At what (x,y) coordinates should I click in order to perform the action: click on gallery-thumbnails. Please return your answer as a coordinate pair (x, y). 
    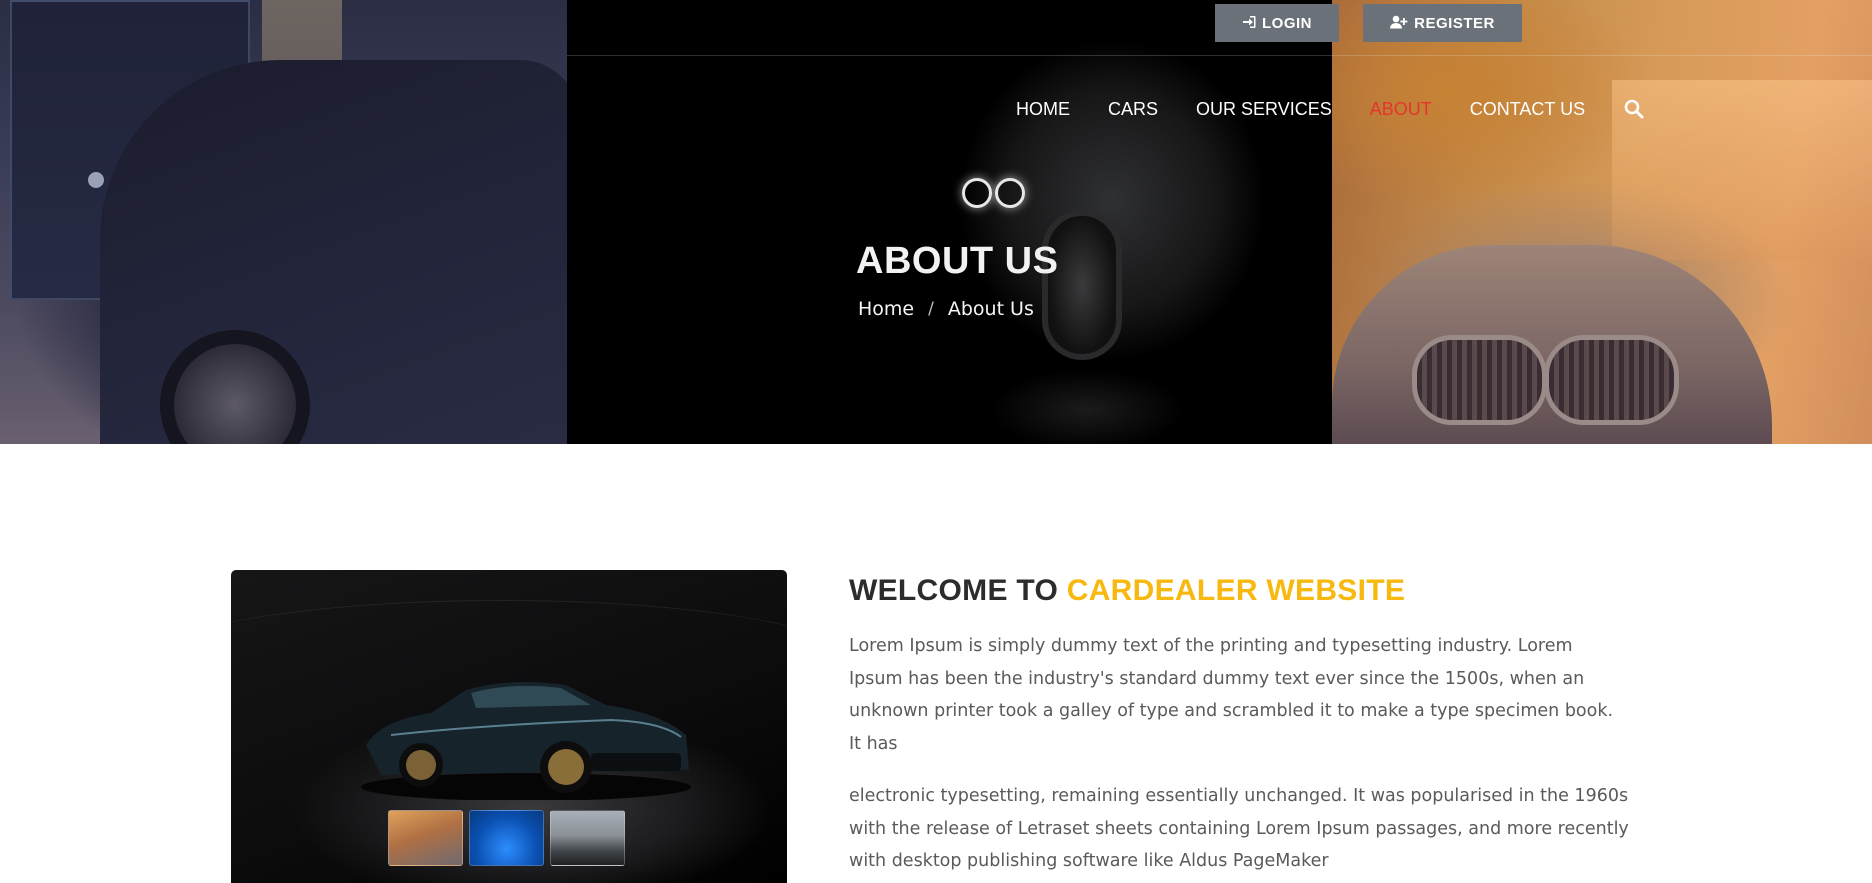
    Looking at the image, I should click on (506, 838).